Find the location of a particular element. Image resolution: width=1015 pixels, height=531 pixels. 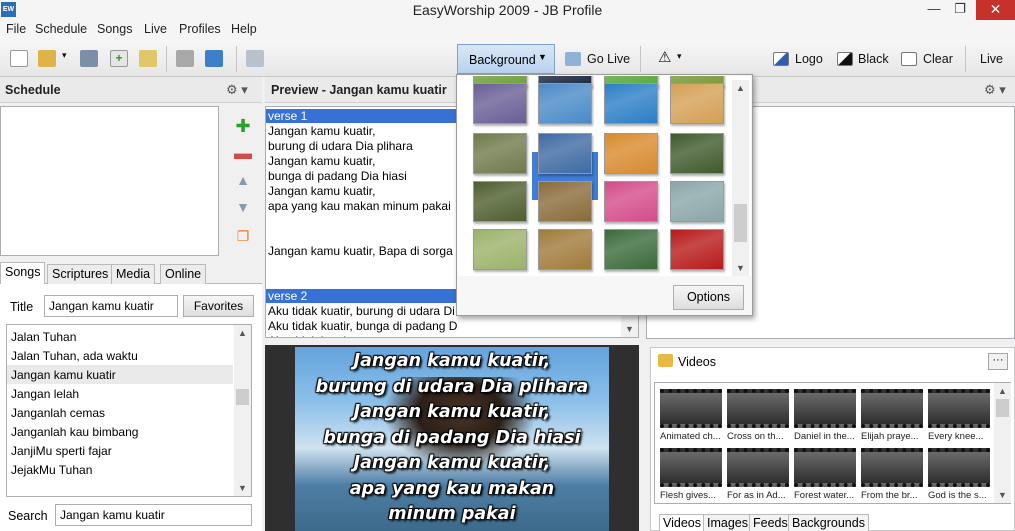

verse-label: verse 2 is located at coordinates (361, 296).